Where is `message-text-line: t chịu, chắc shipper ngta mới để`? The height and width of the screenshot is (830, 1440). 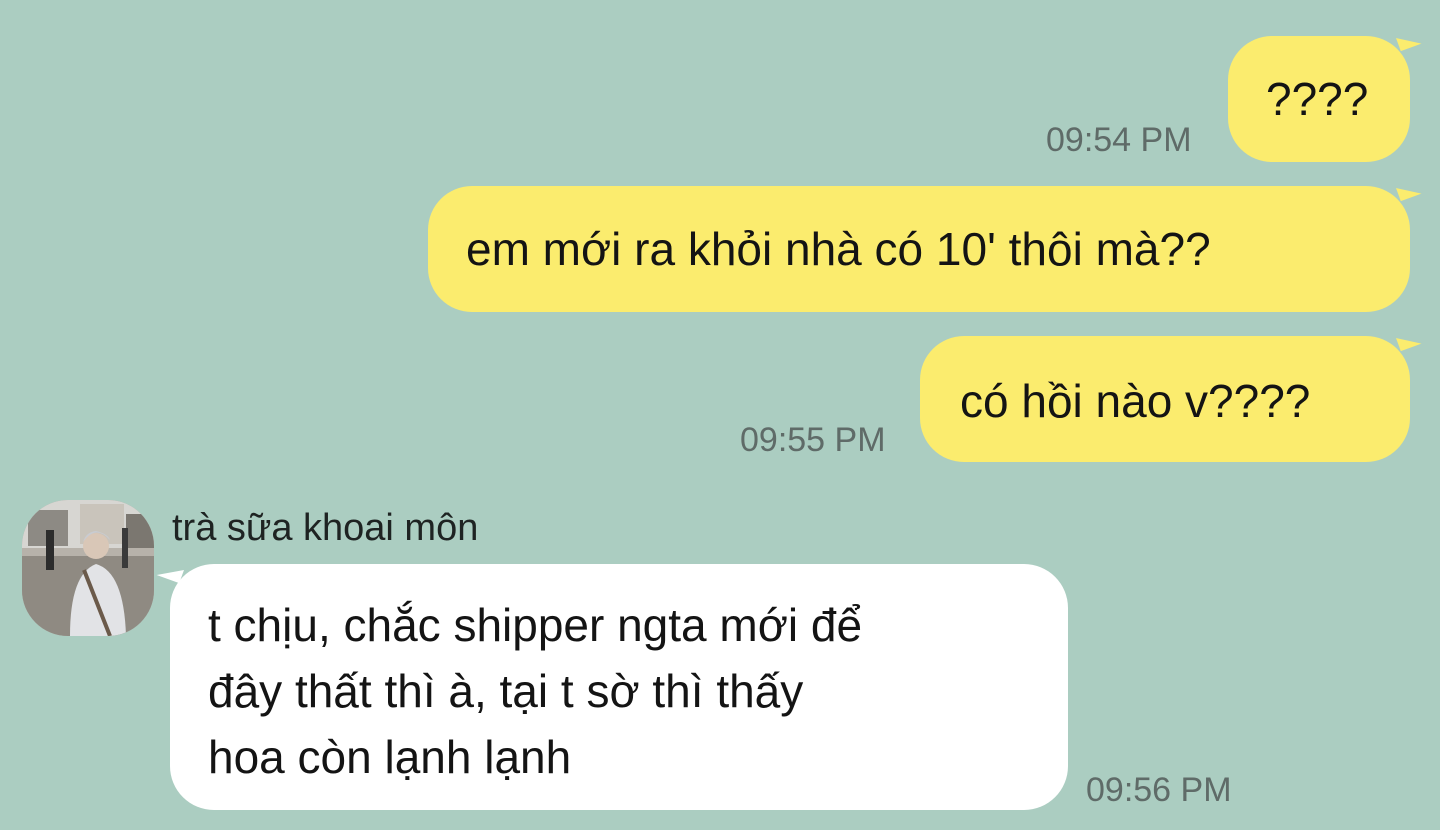
message-text-line: t chịu, chắc shipper ngta mới để is located at coordinates (535, 625).